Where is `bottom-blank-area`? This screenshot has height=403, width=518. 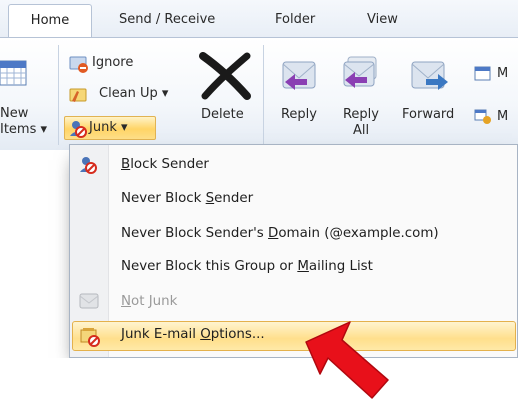
bottom-blank-area is located at coordinates (259, 380).